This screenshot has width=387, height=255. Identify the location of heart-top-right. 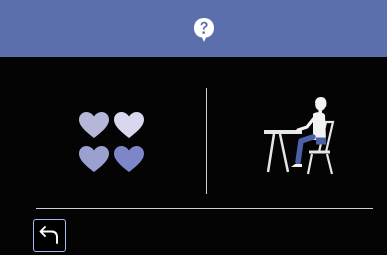
(129, 125).